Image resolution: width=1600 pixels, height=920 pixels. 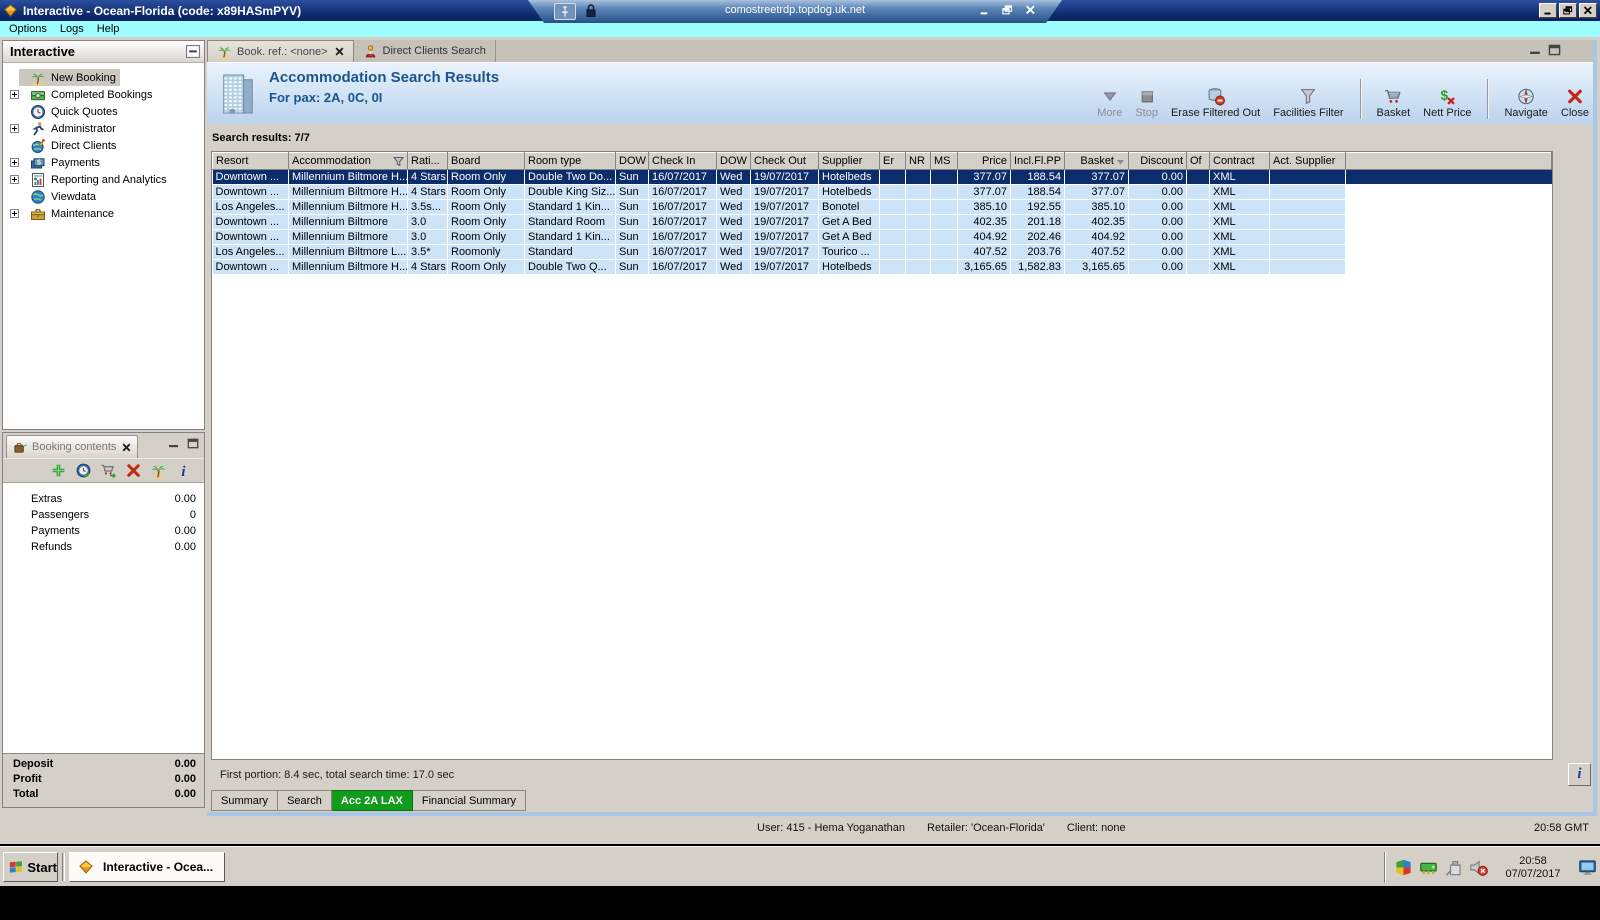 I want to click on rdp-restore-button, so click(x=1007, y=10).